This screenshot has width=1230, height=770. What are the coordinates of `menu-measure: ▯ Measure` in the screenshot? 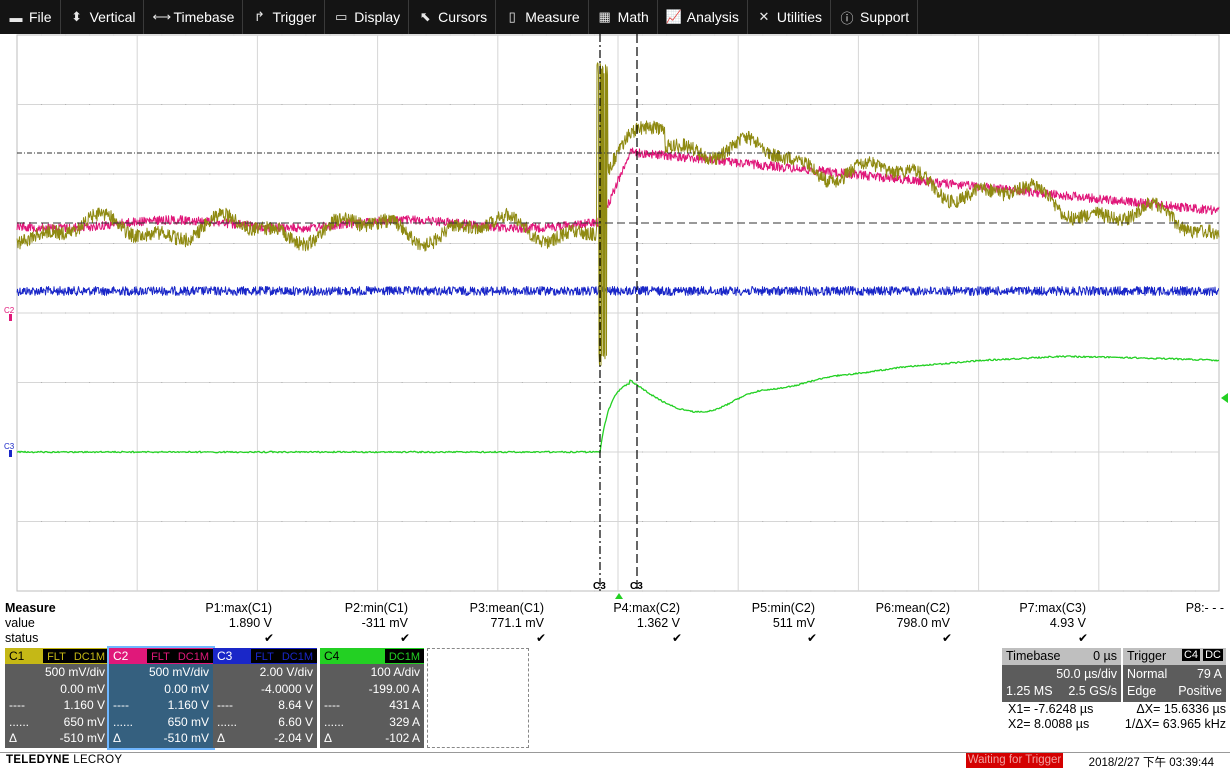 It's located at (542, 17).